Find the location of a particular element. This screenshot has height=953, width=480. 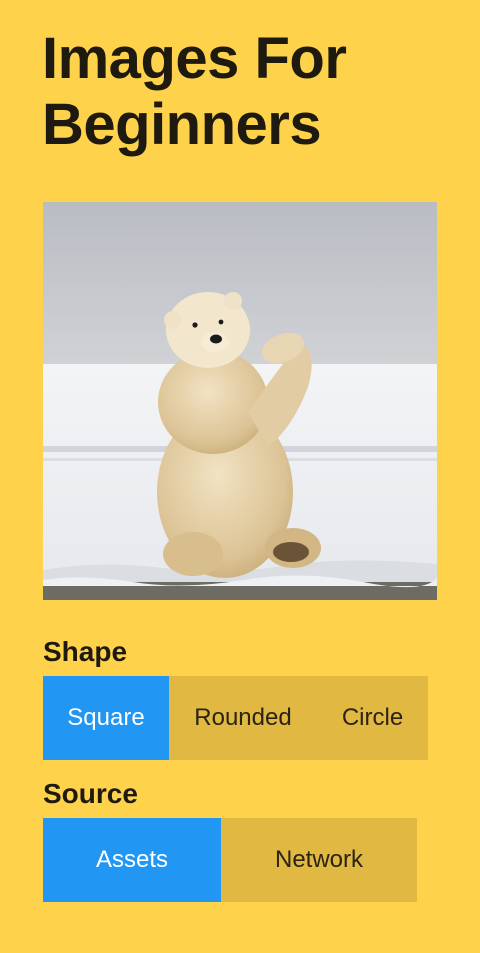

source-option-network: Network is located at coordinates (319, 860).